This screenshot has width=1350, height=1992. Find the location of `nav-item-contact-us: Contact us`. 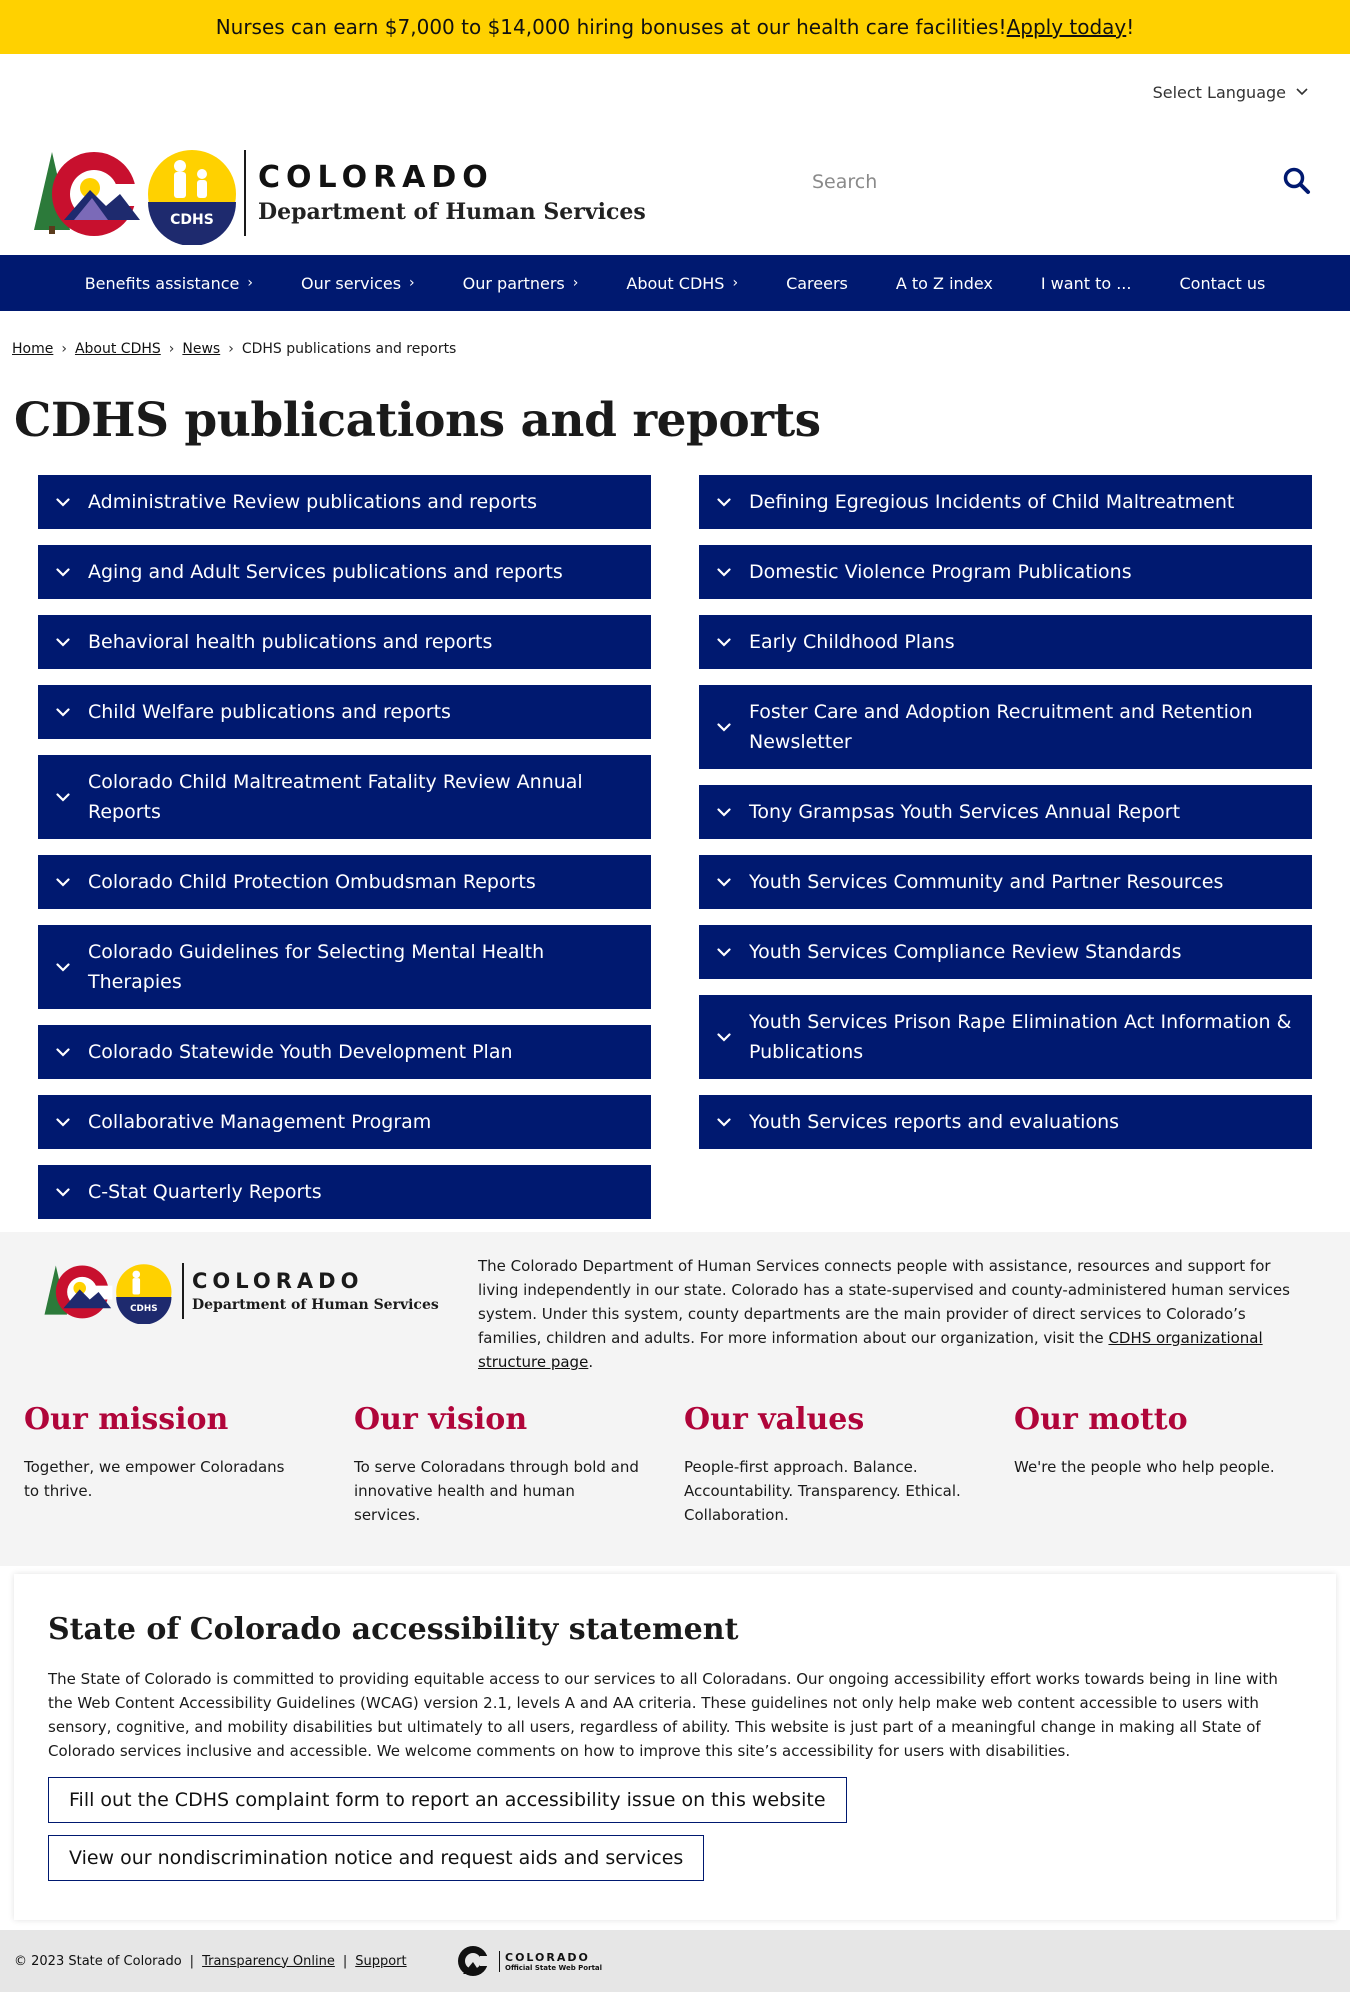

nav-item-contact-us: Contact us is located at coordinates (1222, 283).